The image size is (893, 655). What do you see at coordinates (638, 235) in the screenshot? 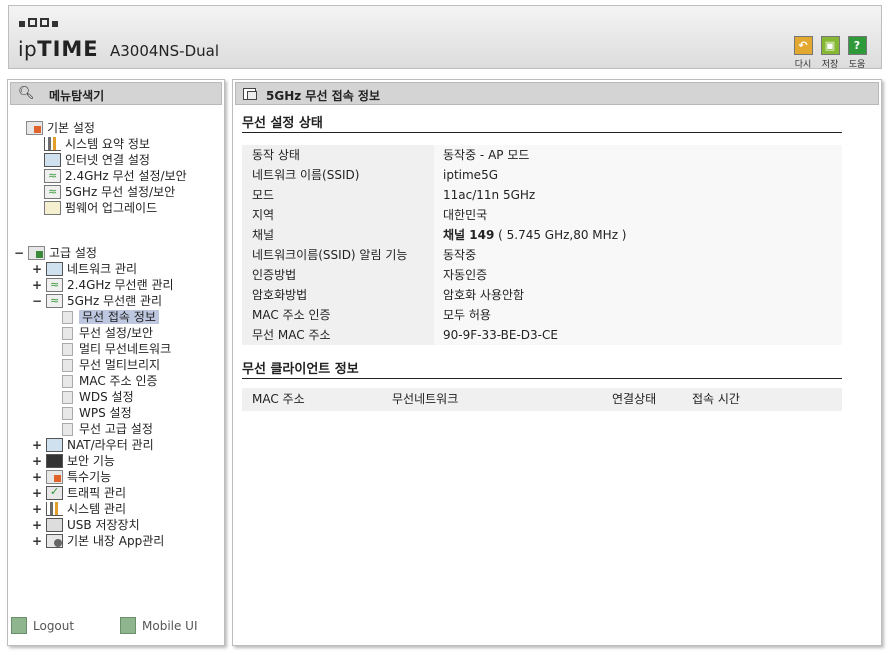
I see `status-value: 채널 149 ( 5.745 GHz,80 MHz )` at bounding box center [638, 235].